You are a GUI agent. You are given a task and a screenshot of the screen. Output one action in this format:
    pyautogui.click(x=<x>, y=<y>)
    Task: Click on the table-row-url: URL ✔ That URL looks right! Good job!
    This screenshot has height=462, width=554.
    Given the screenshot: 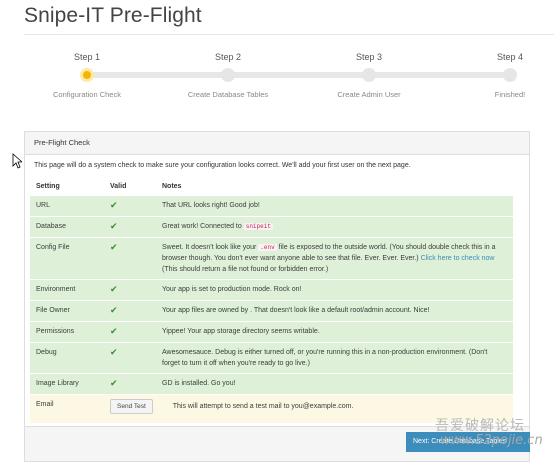 What is the action you would take?
    pyautogui.click(x=271, y=206)
    